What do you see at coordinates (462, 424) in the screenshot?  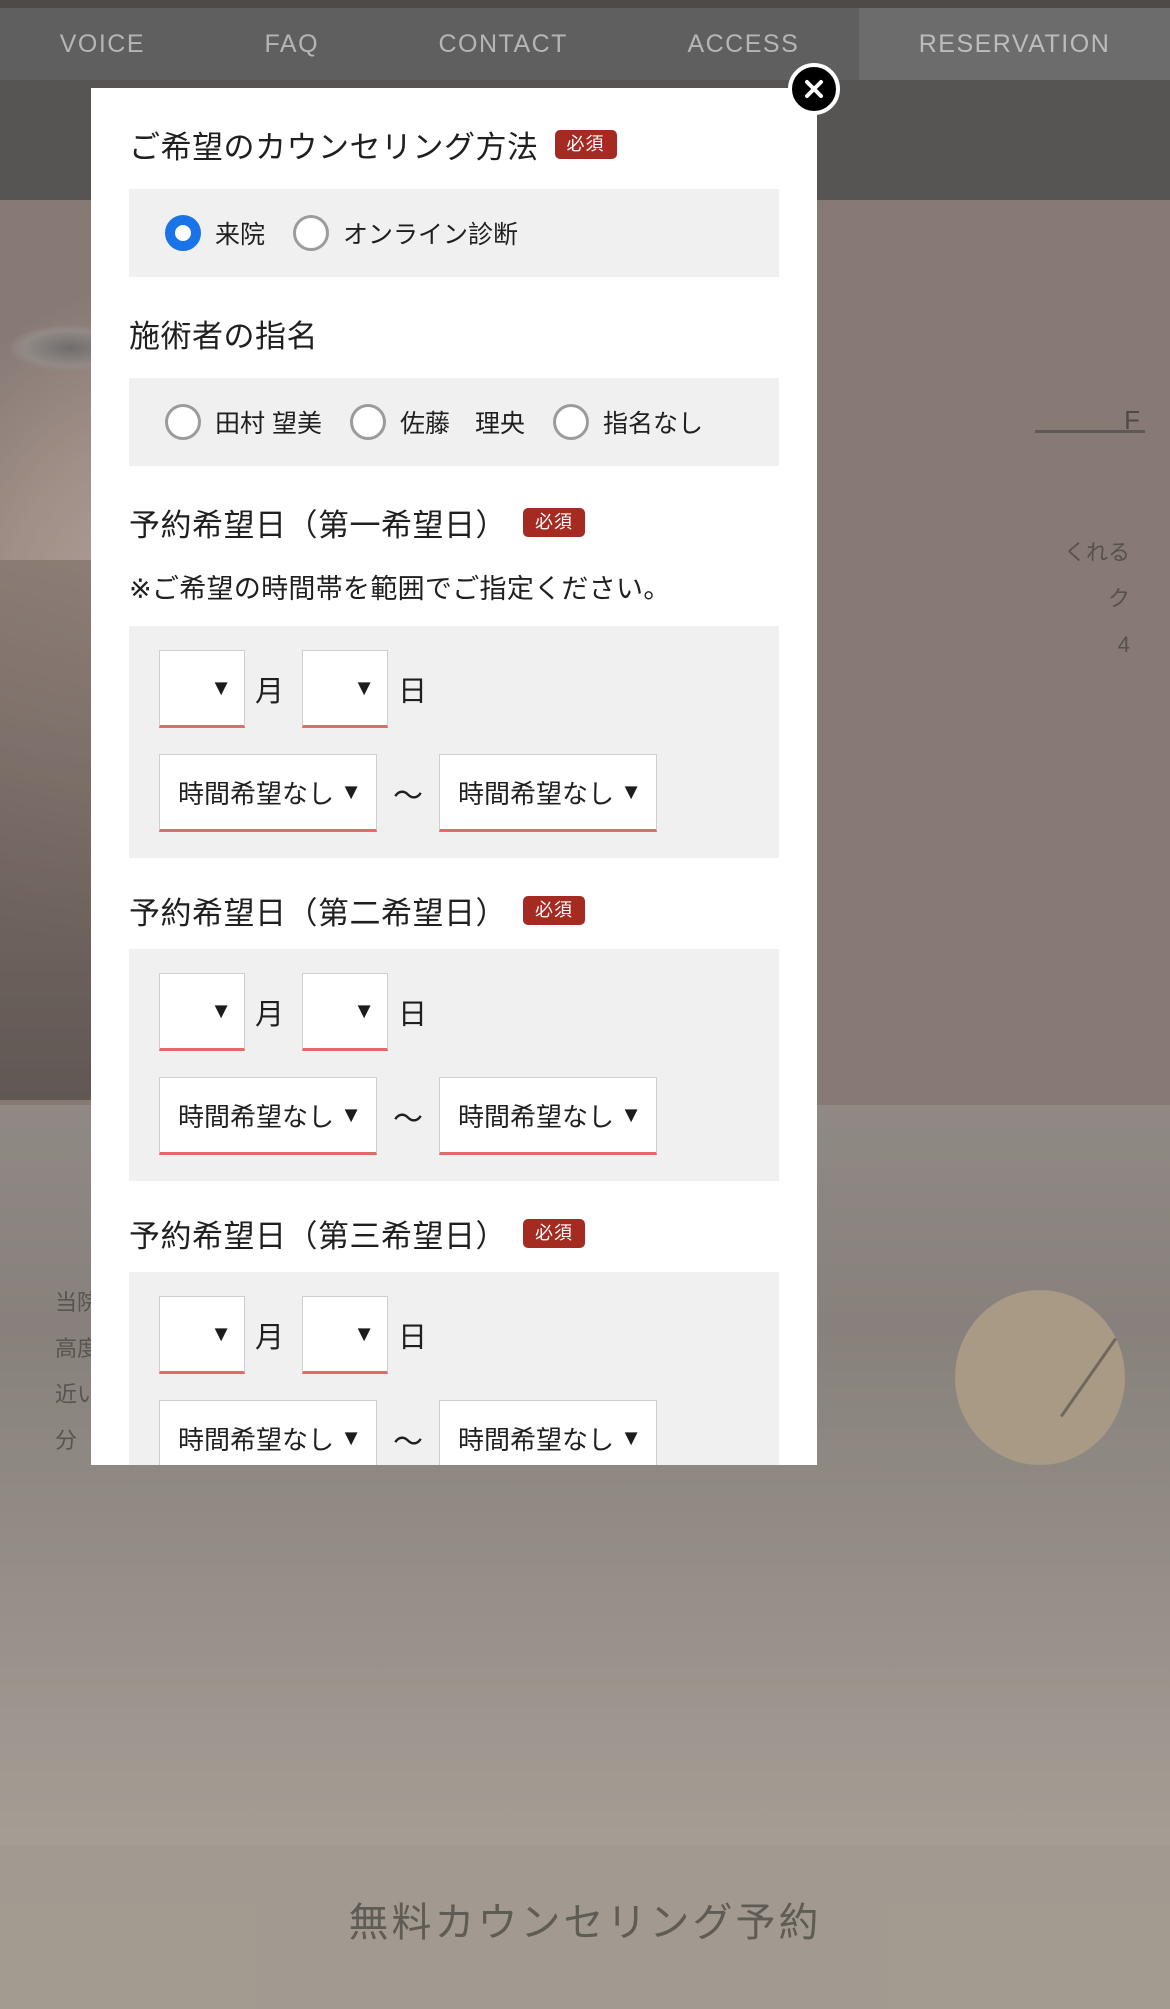 I see `radio-label: 佐藤 理央` at bounding box center [462, 424].